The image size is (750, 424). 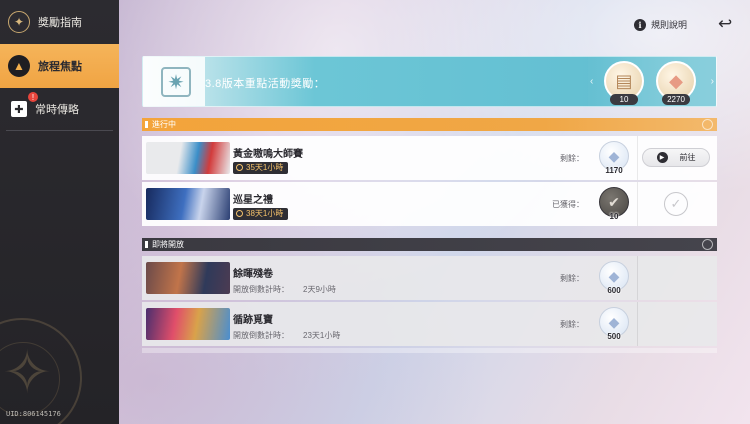 What do you see at coordinates (652, 81) in the screenshot?
I see `banner-rewards: ‹ › ▤ 10 ◆ 2270` at bounding box center [652, 81].